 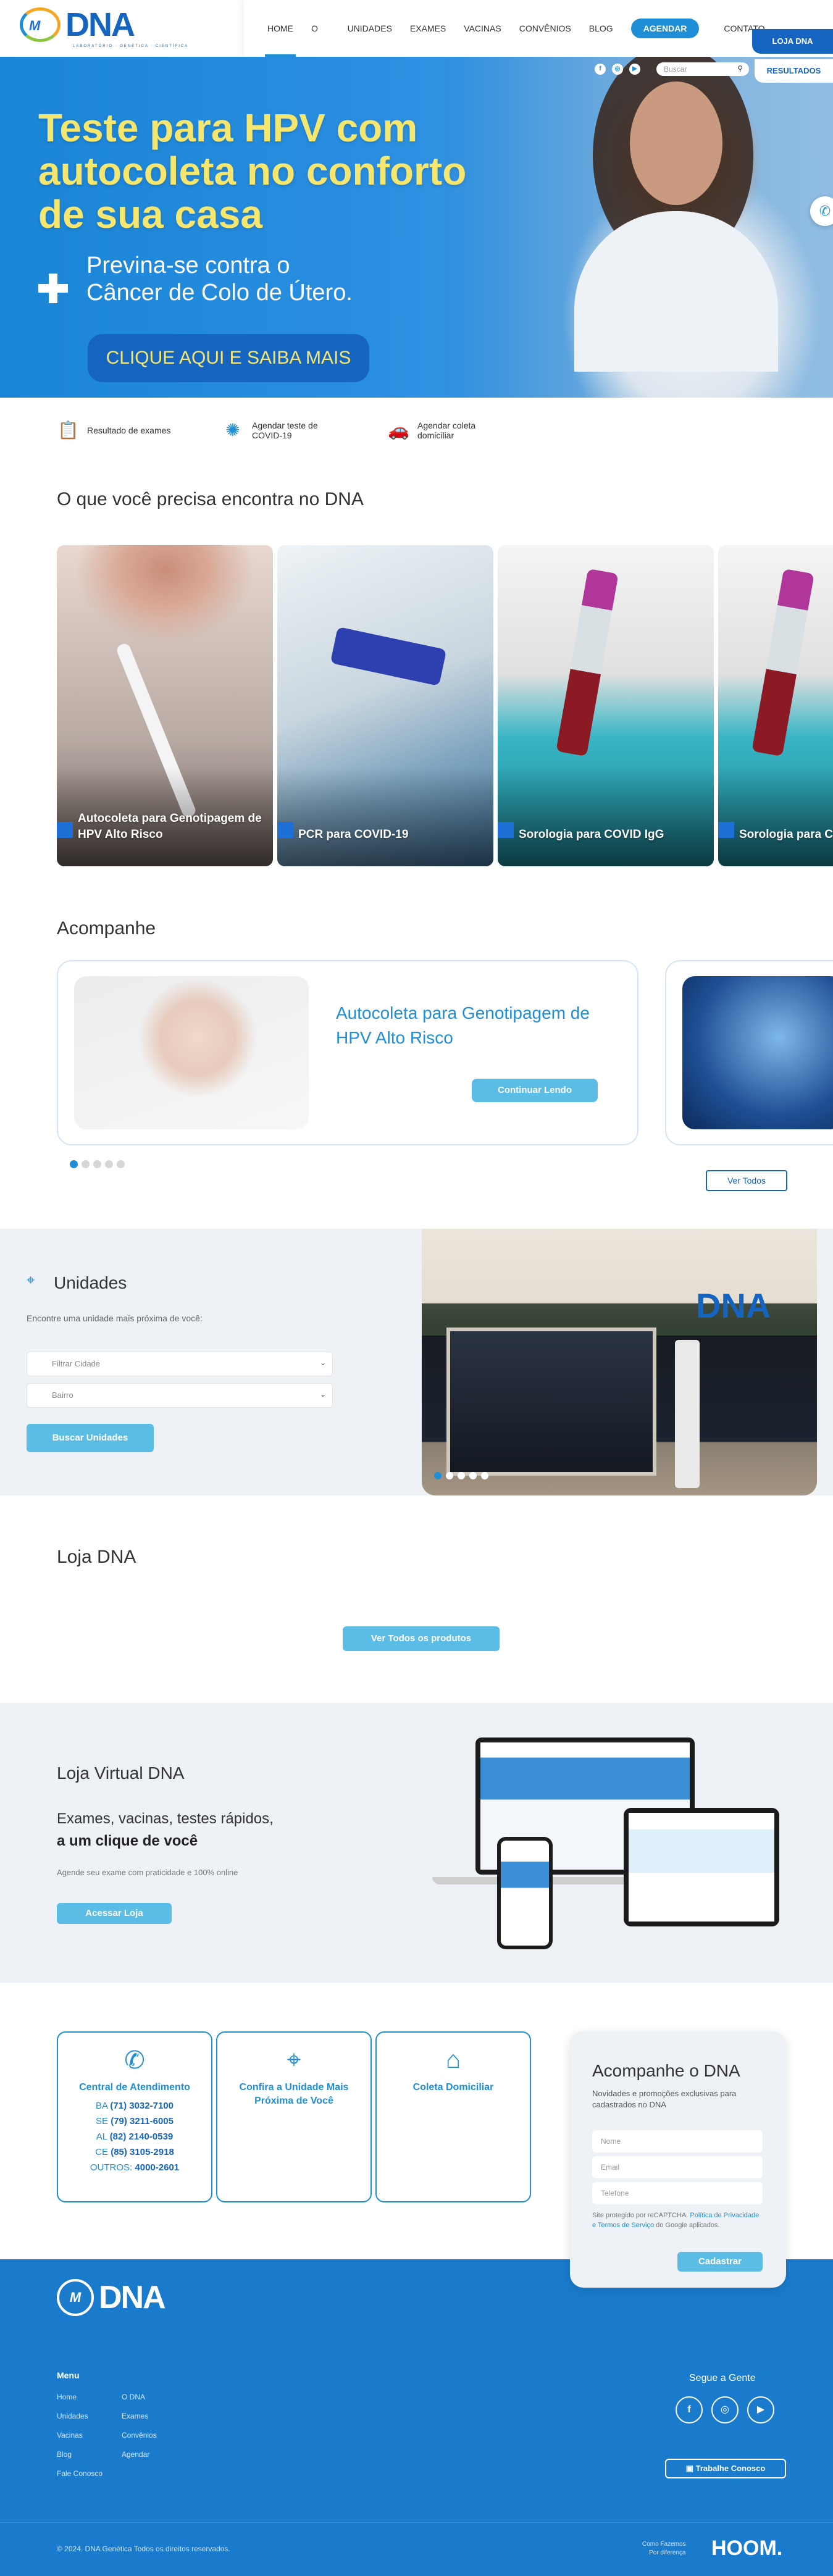 What do you see at coordinates (757, 1052) in the screenshot?
I see `dna-helix-image` at bounding box center [757, 1052].